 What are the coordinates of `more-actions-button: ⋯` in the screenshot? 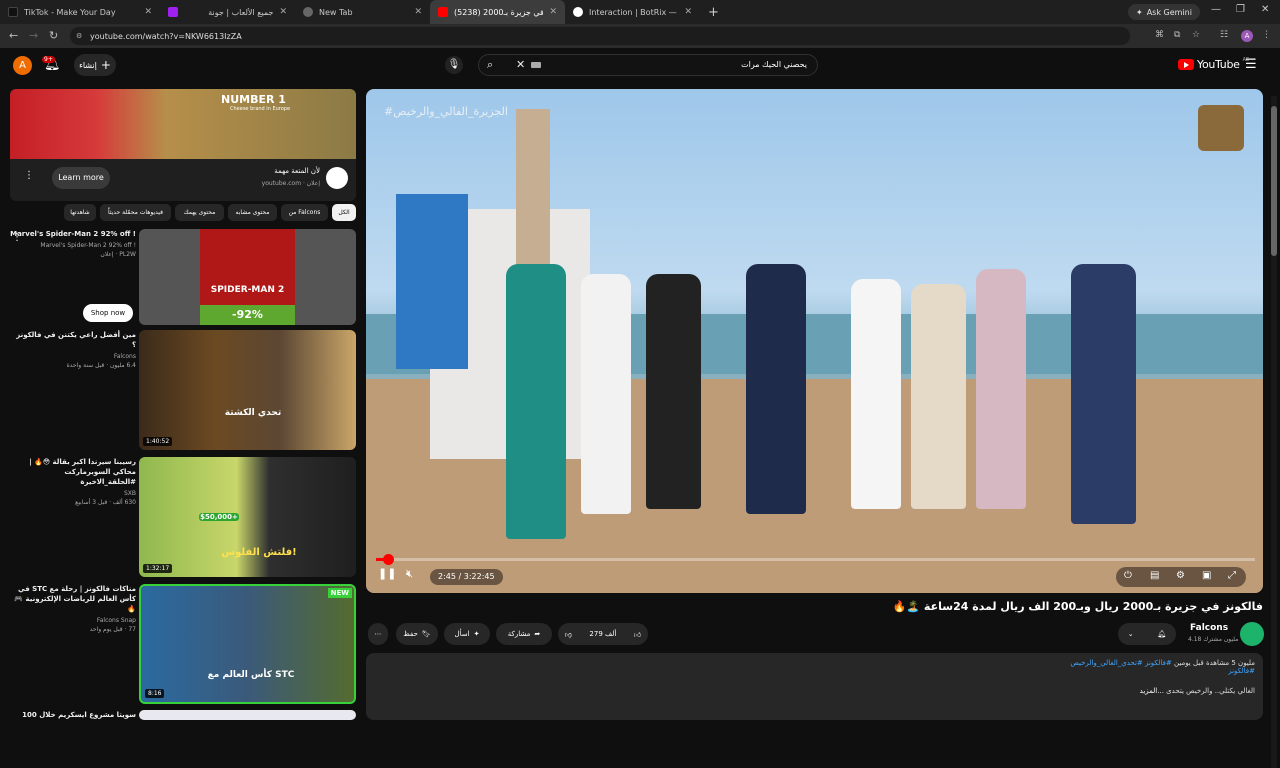 It's located at (378, 634).